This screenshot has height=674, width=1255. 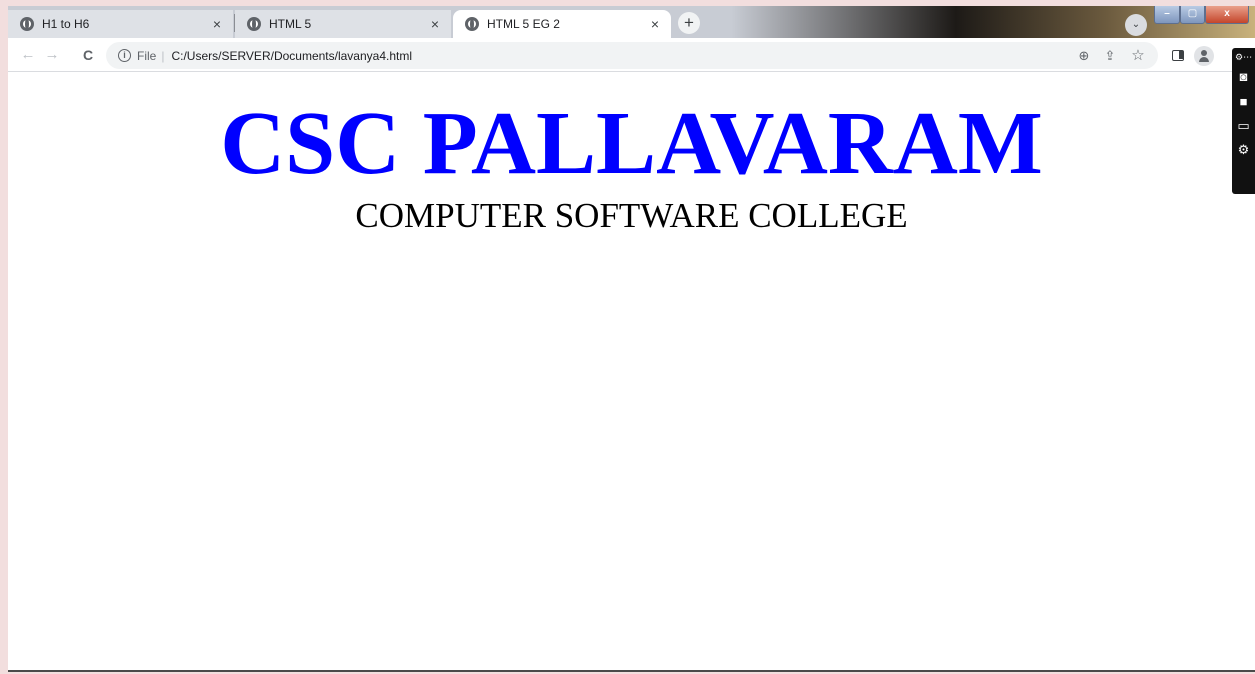 I want to click on capture-toolbar: ⚙⋯ ◙ ■ ▭ ⚙, so click(x=1243, y=121).